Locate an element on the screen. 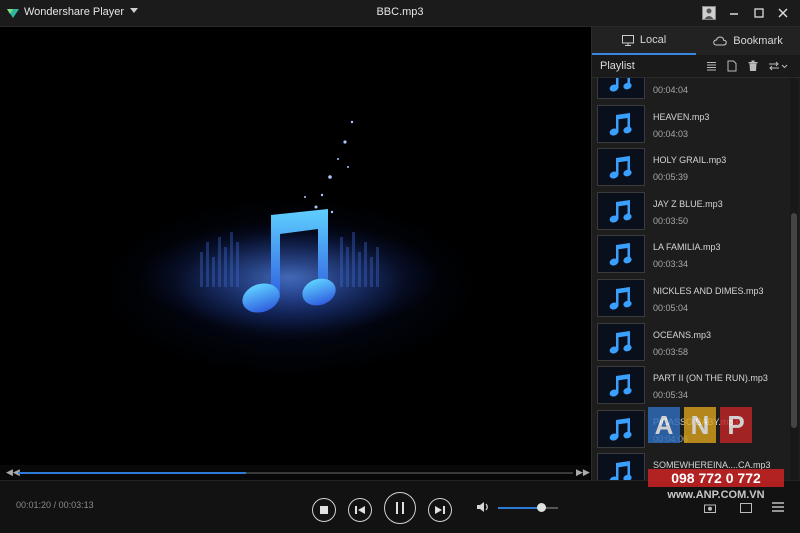  play-pause-button is located at coordinates (400, 508).